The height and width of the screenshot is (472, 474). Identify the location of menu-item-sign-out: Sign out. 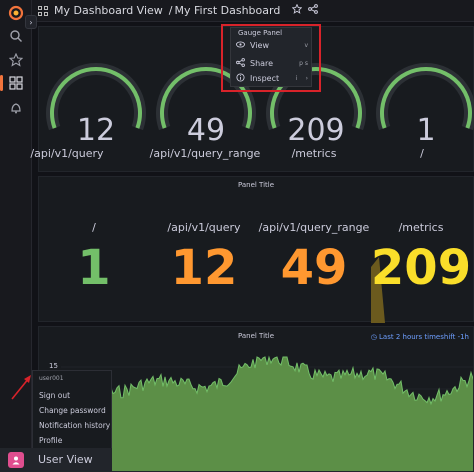
(54, 395).